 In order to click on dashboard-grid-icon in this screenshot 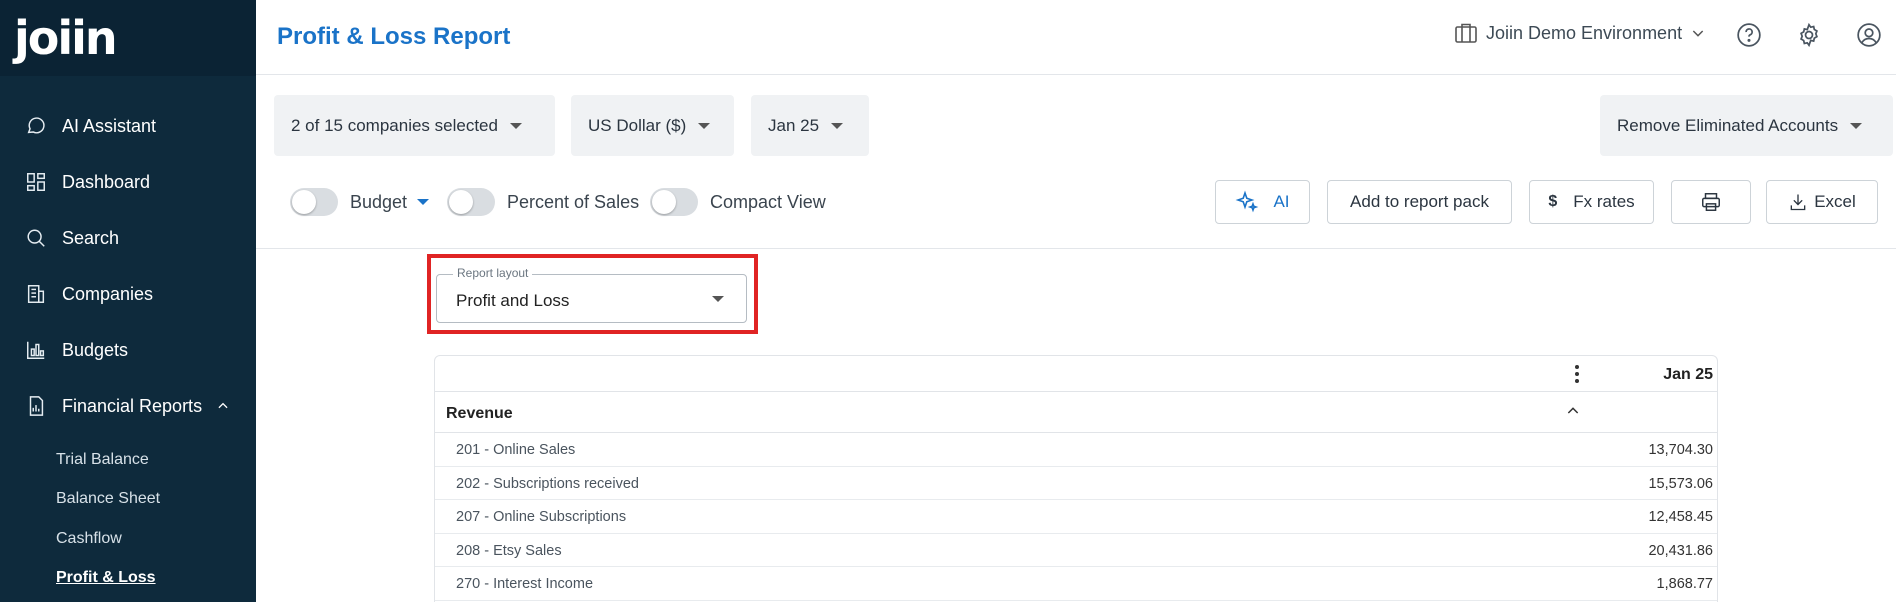, I will do `click(36, 182)`.